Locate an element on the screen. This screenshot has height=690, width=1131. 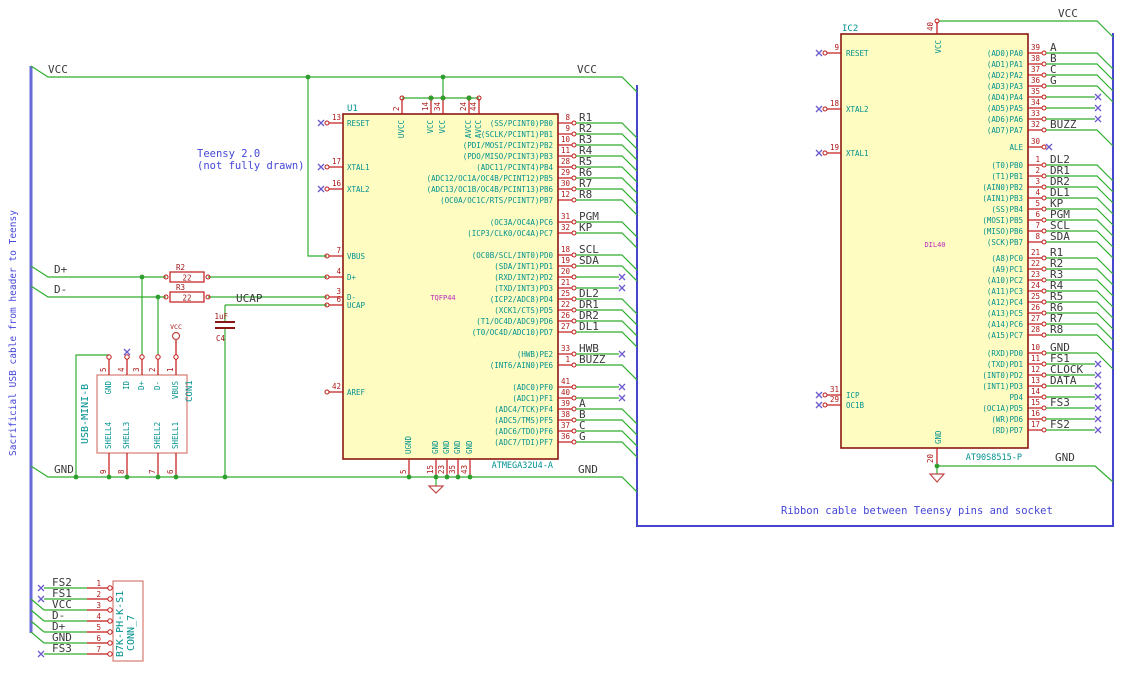
component-package: TQFP44 is located at coordinates (442, 298).